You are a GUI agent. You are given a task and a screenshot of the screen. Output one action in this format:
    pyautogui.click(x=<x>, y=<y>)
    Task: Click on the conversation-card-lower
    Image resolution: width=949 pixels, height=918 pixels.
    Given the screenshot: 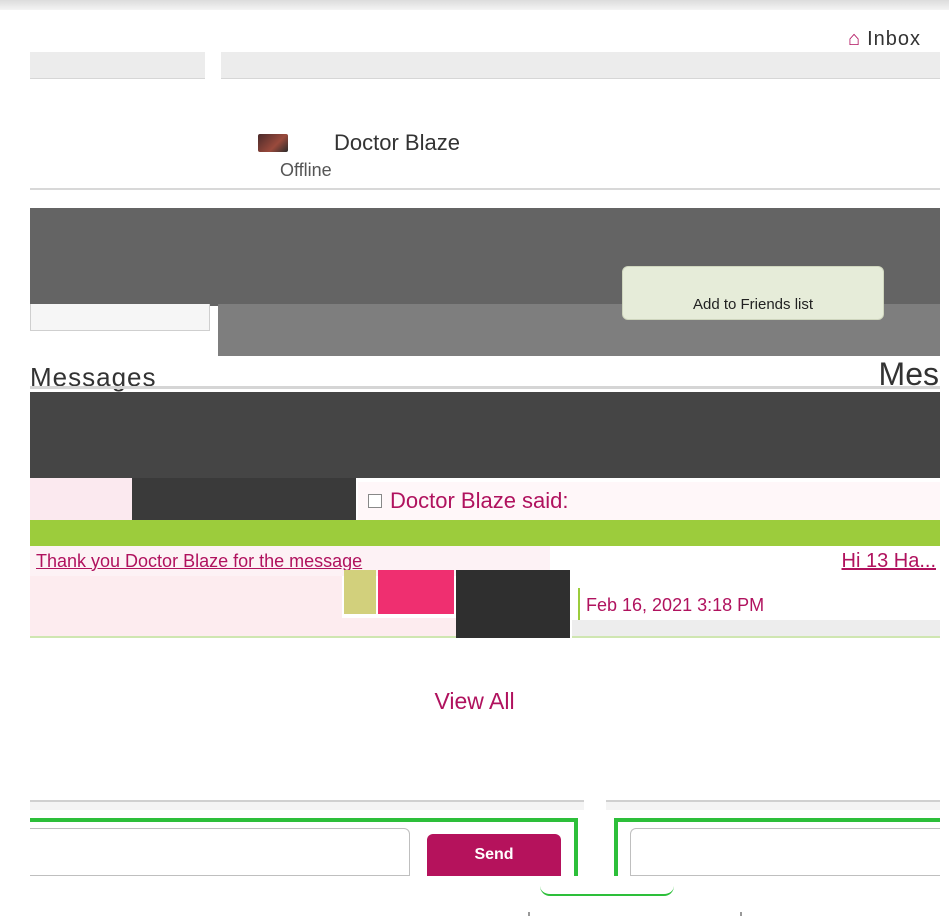 What is the action you would take?
    pyautogui.click(x=186, y=597)
    